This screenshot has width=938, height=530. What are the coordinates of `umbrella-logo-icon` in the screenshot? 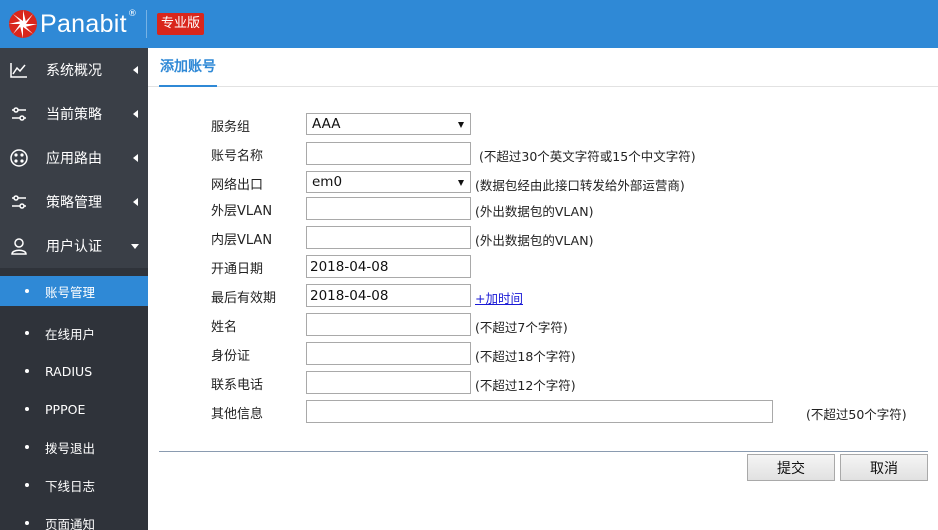 It's located at (23, 24).